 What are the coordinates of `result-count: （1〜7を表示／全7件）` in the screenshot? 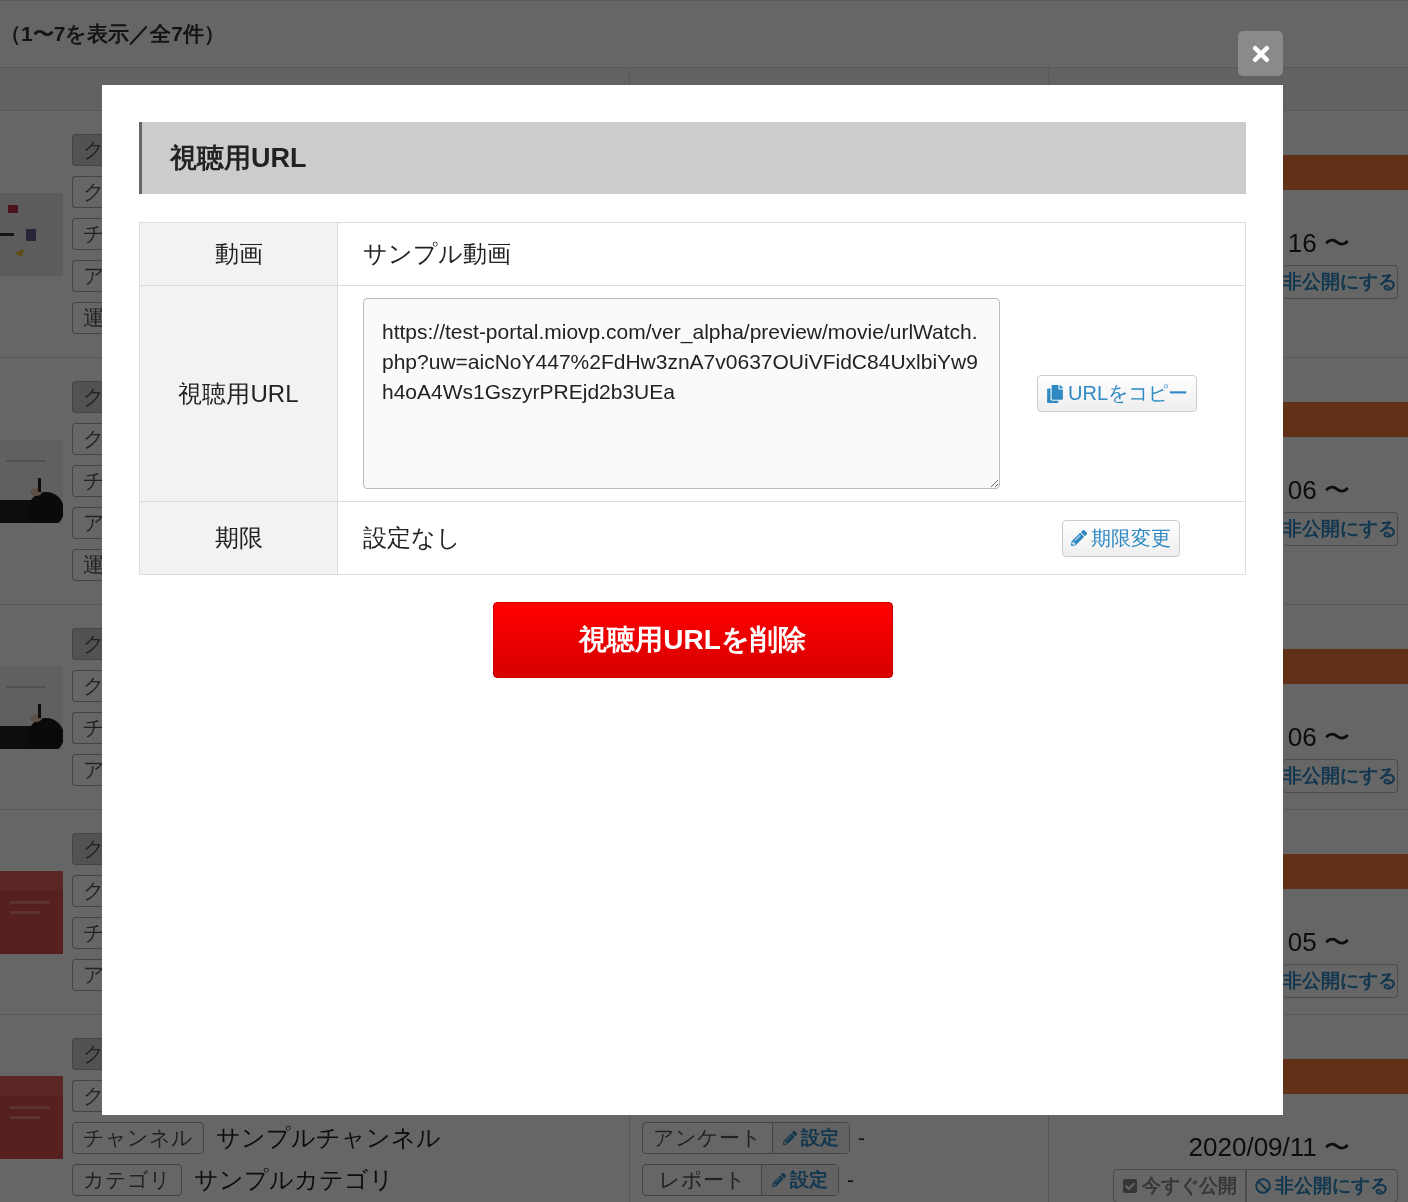 It's located at (113, 34).